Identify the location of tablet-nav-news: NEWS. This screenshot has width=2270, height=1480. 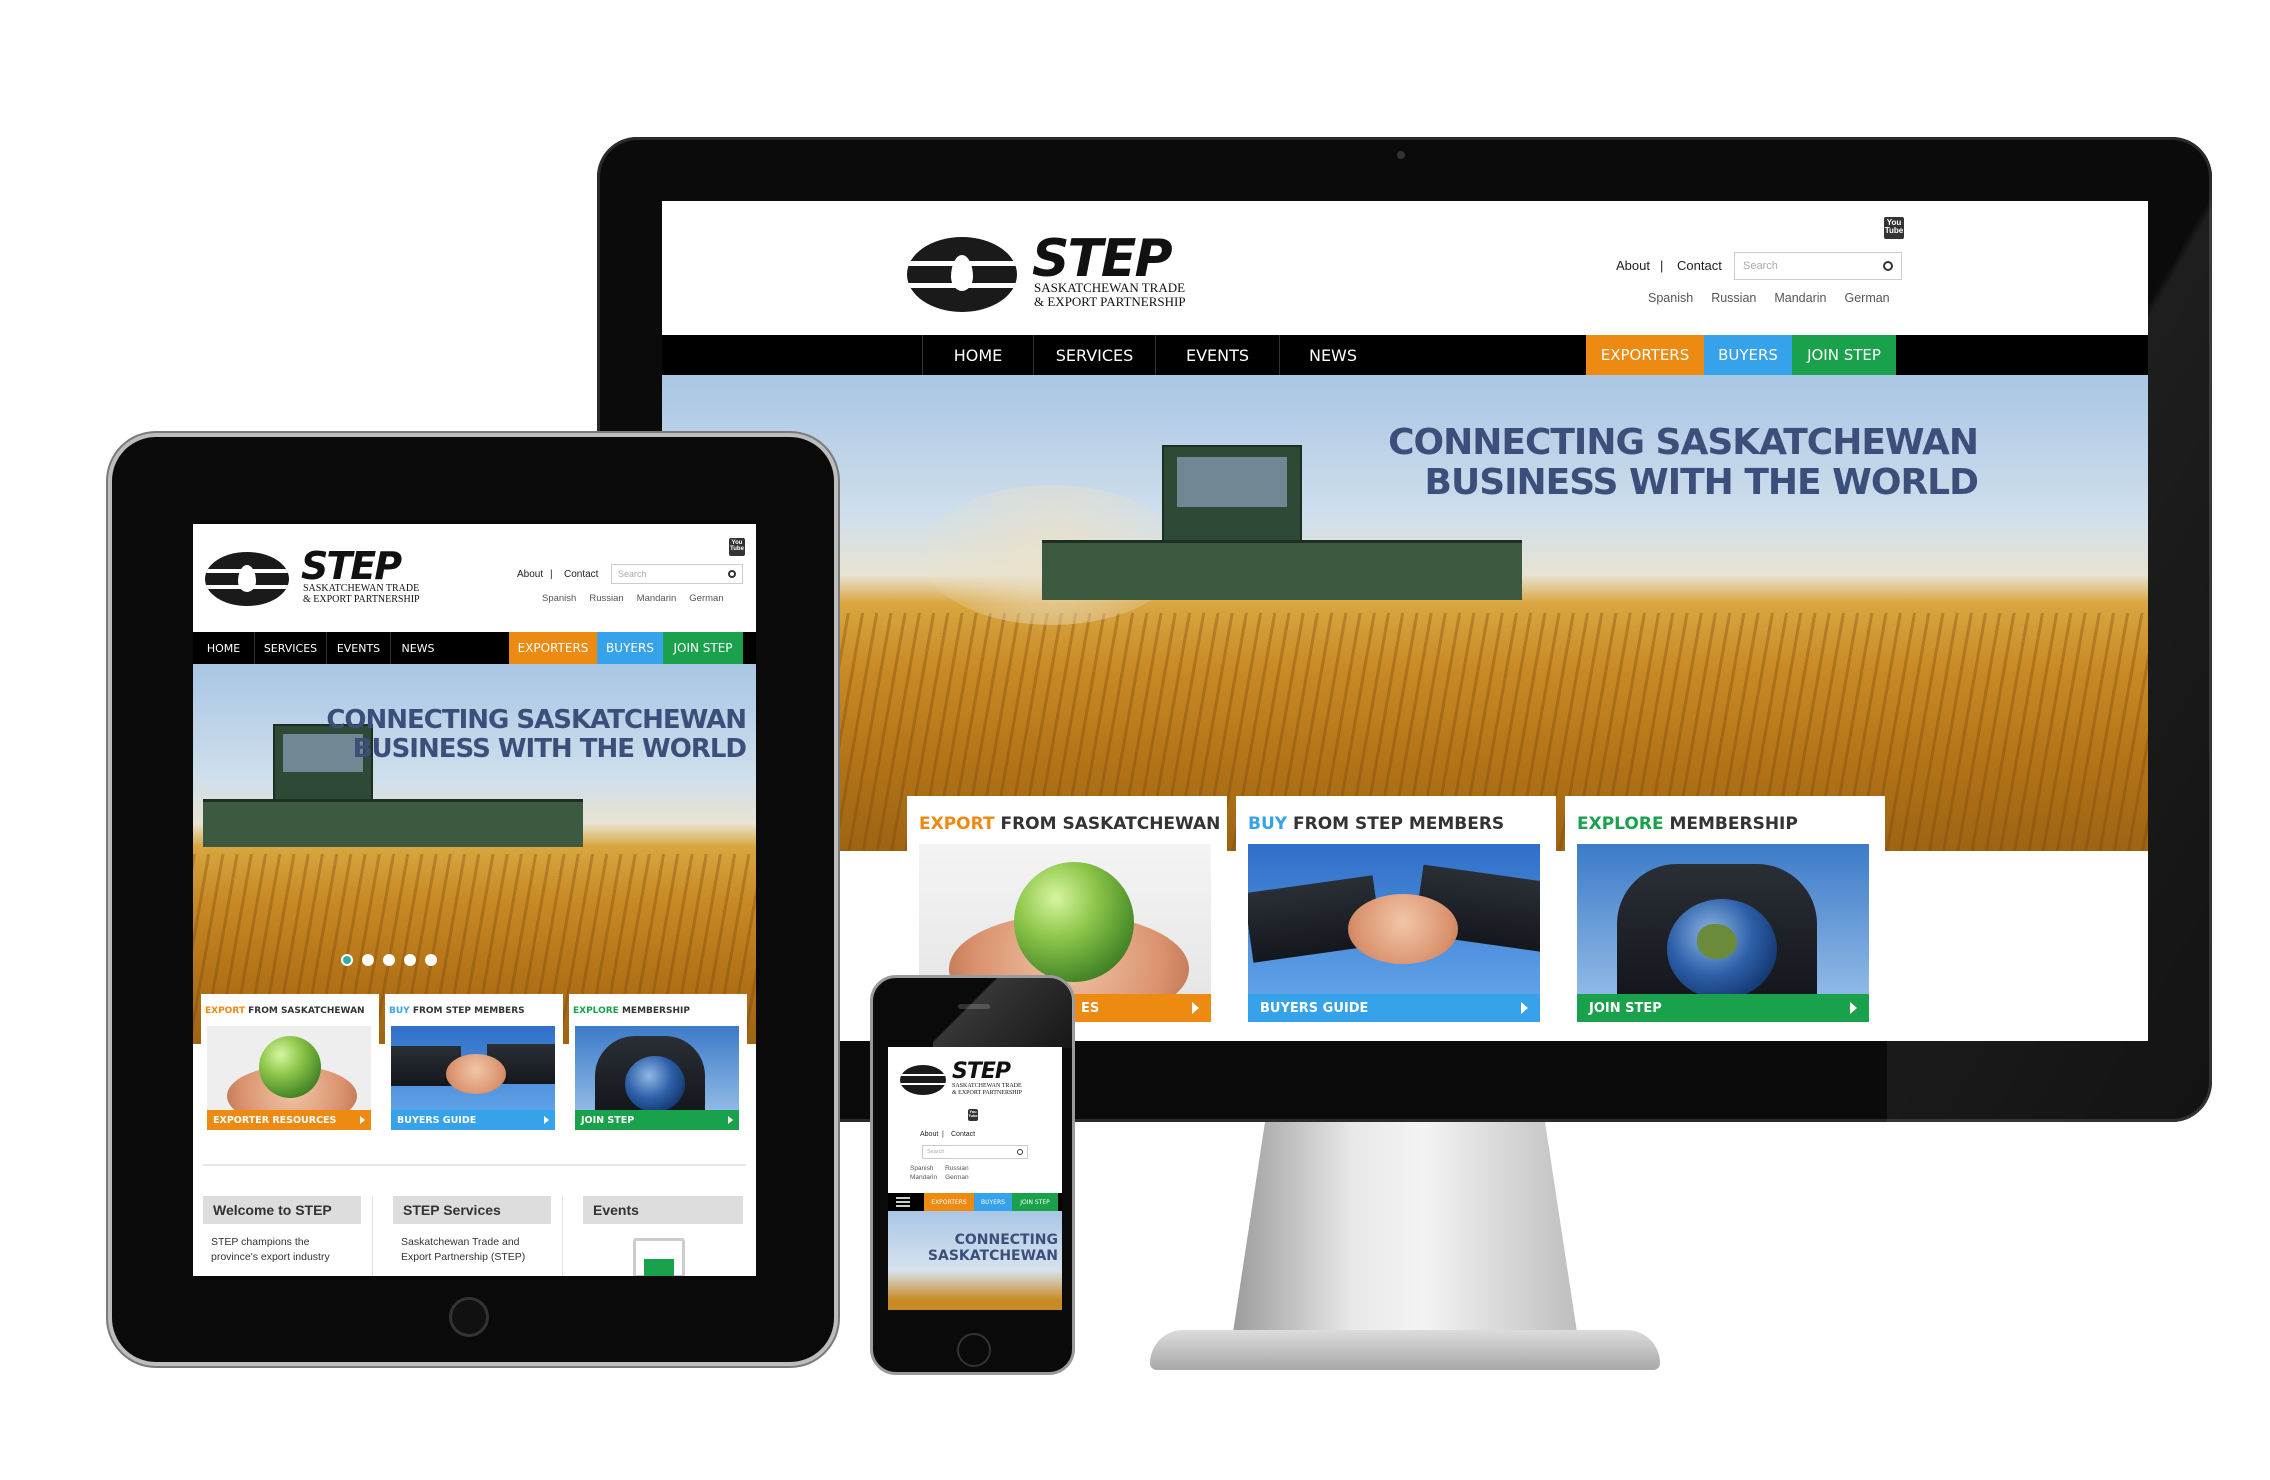
(418, 648).